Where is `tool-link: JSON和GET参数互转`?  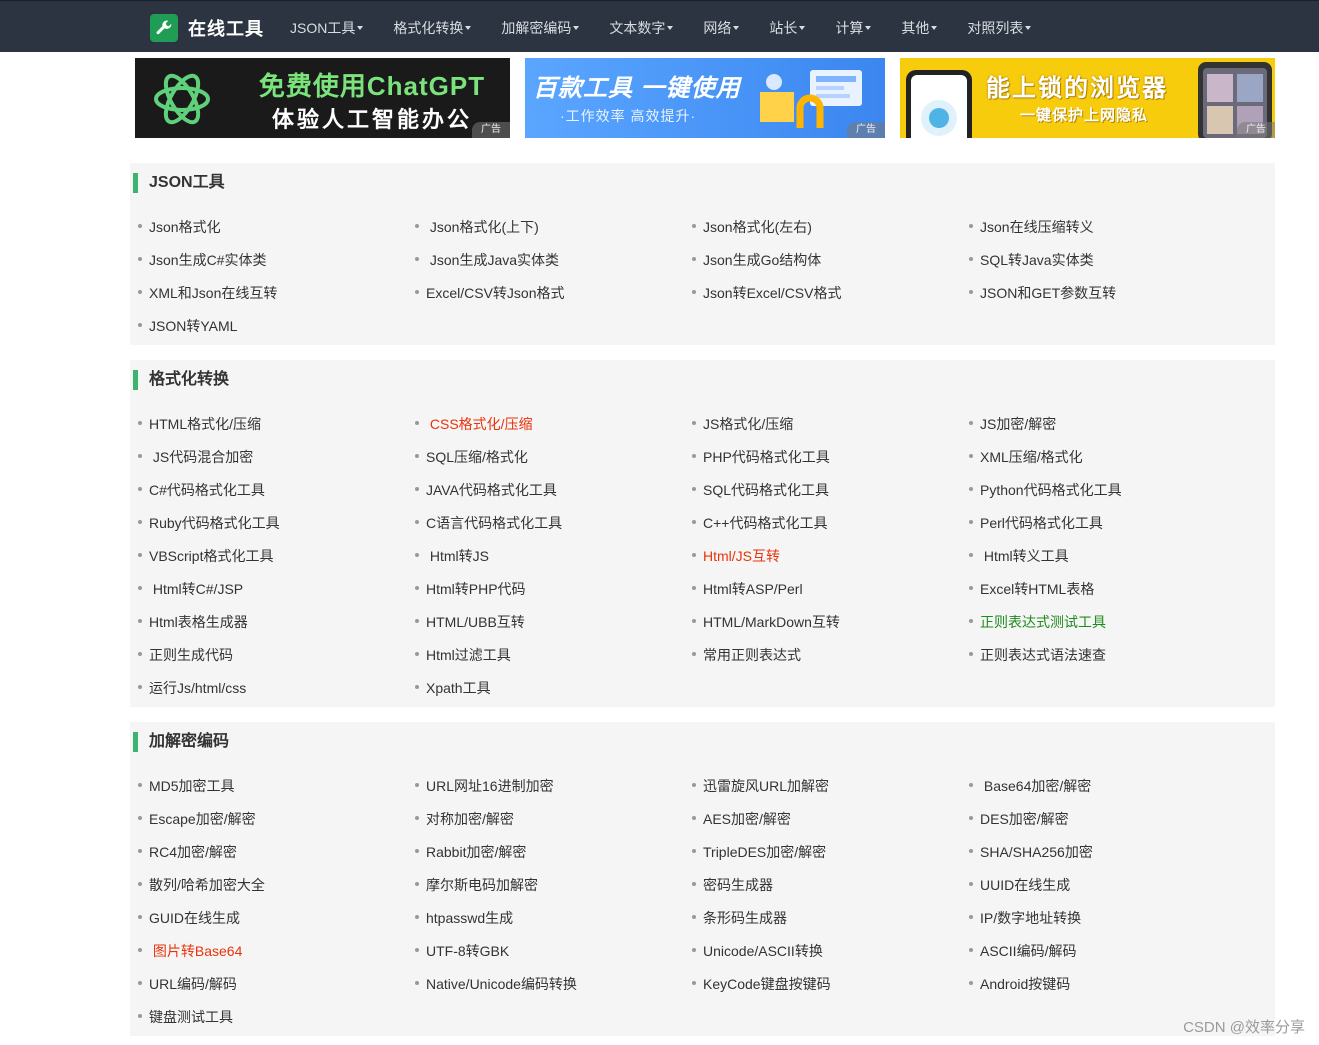
tool-link: JSON和GET参数互转 is located at coordinates (1042, 293).